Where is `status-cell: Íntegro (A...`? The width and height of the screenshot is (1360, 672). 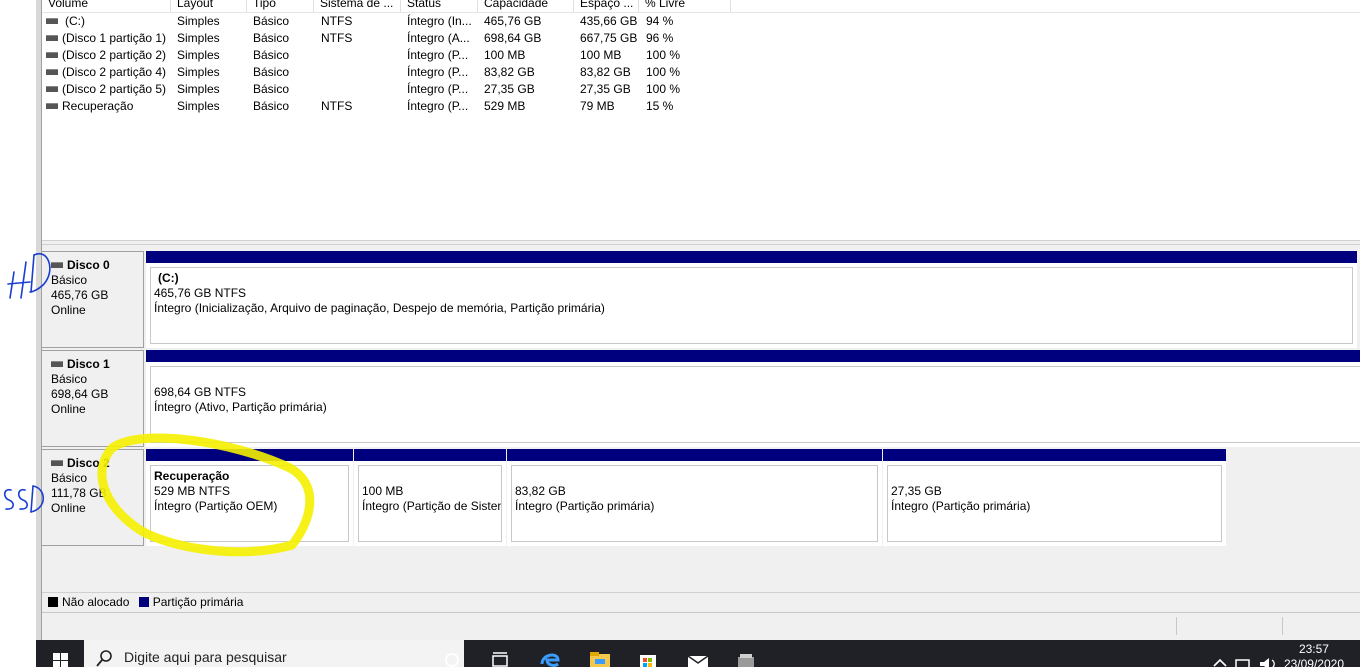
status-cell: Íntegro (A... is located at coordinates (438, 38).